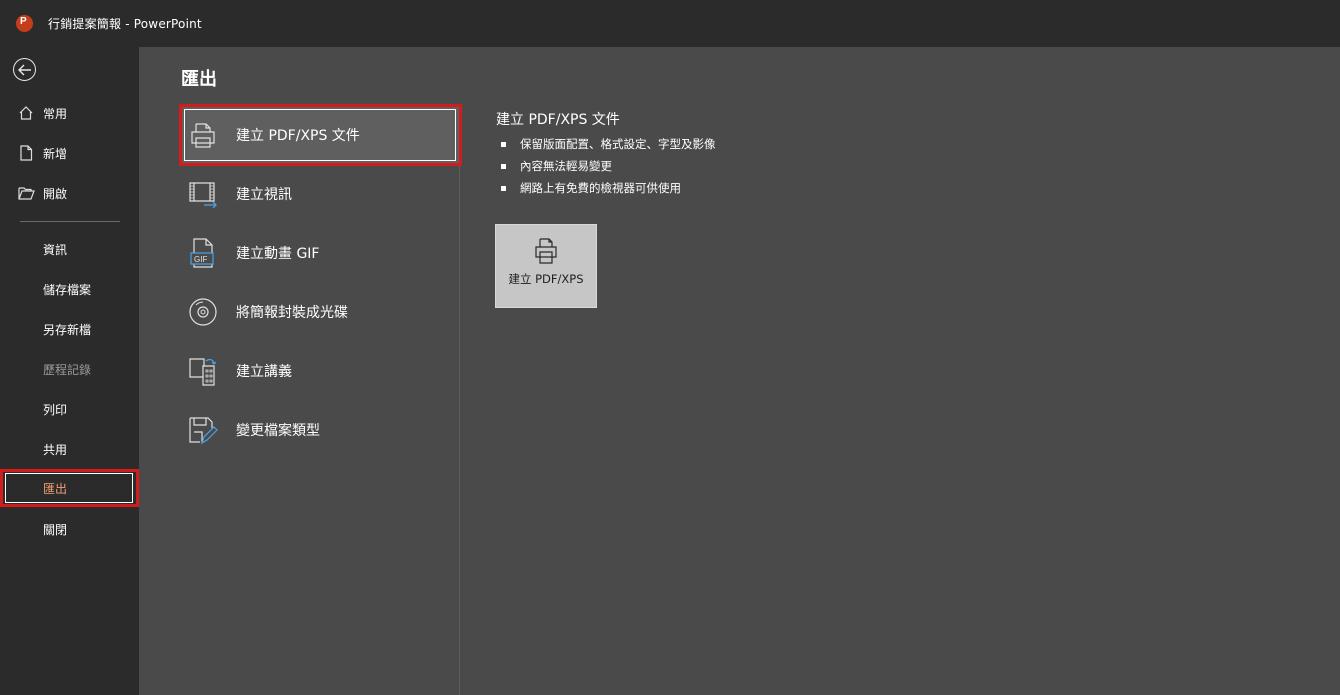 The width and height of the screenshot is (1340, 695). What do you see at coordinates (69, 449) in the screenshot?
I see `sidebar-item-share: 共用` at bounding box center [69, 449].